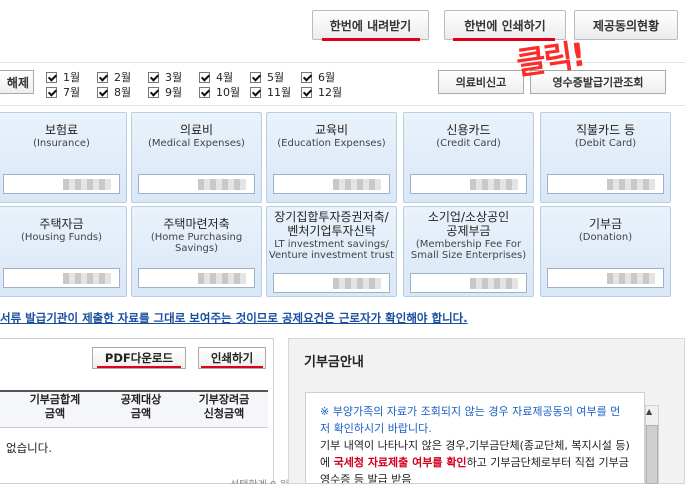 The width and height of the screenshot is (685, 484). Describe the element at coordinates (196, 224) in the screenshot. I see `tile-title: 주택마련저축` at that location.